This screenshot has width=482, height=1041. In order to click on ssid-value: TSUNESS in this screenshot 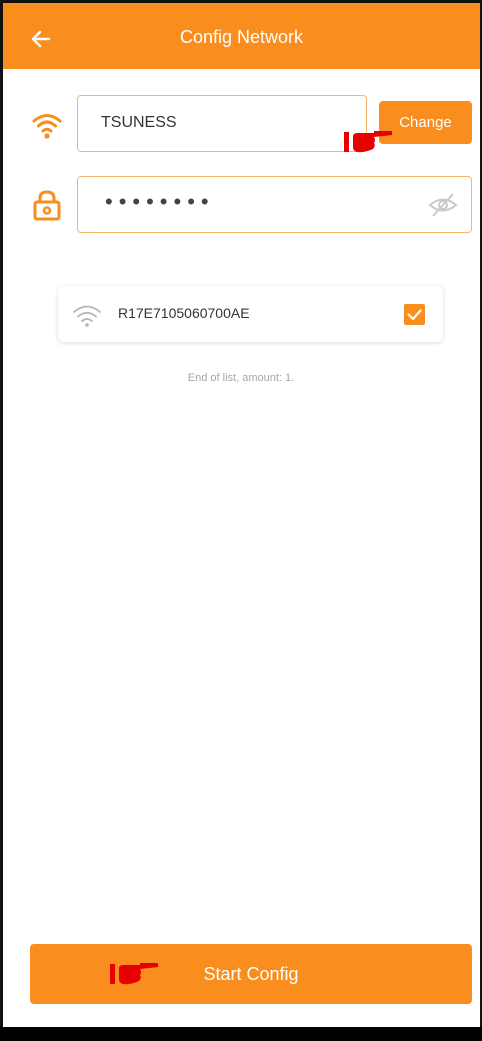, I will do `click(139, 122)`.